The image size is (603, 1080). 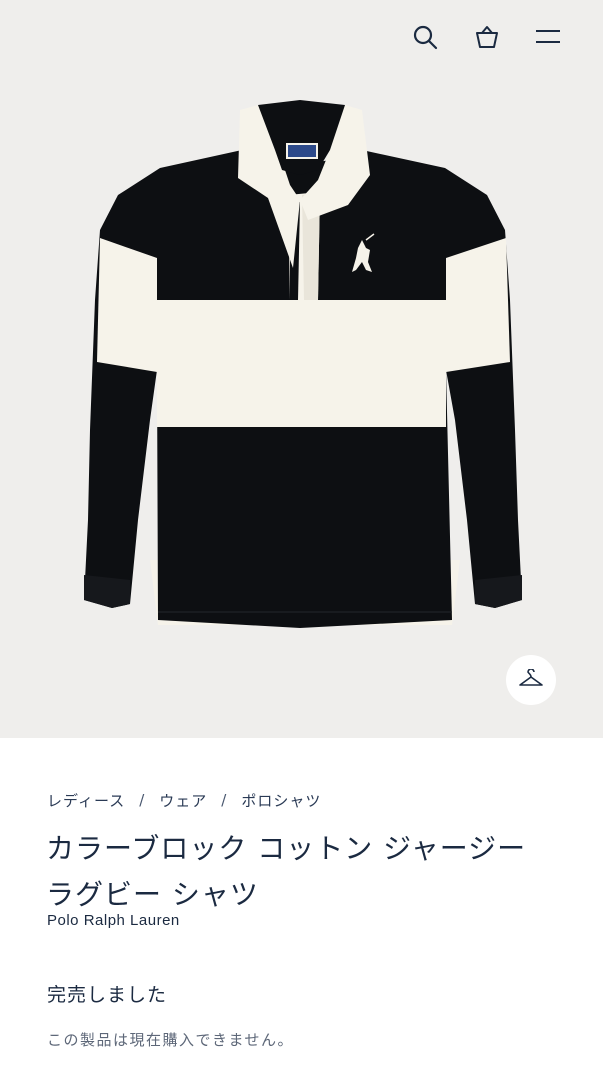 I want to click on breadcrumb-item-wear: ウェア, so click(x=183, y=800).